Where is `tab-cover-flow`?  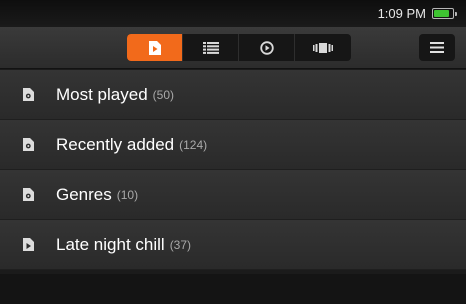
tab-cover-flow is located at coordinates (323, 47).